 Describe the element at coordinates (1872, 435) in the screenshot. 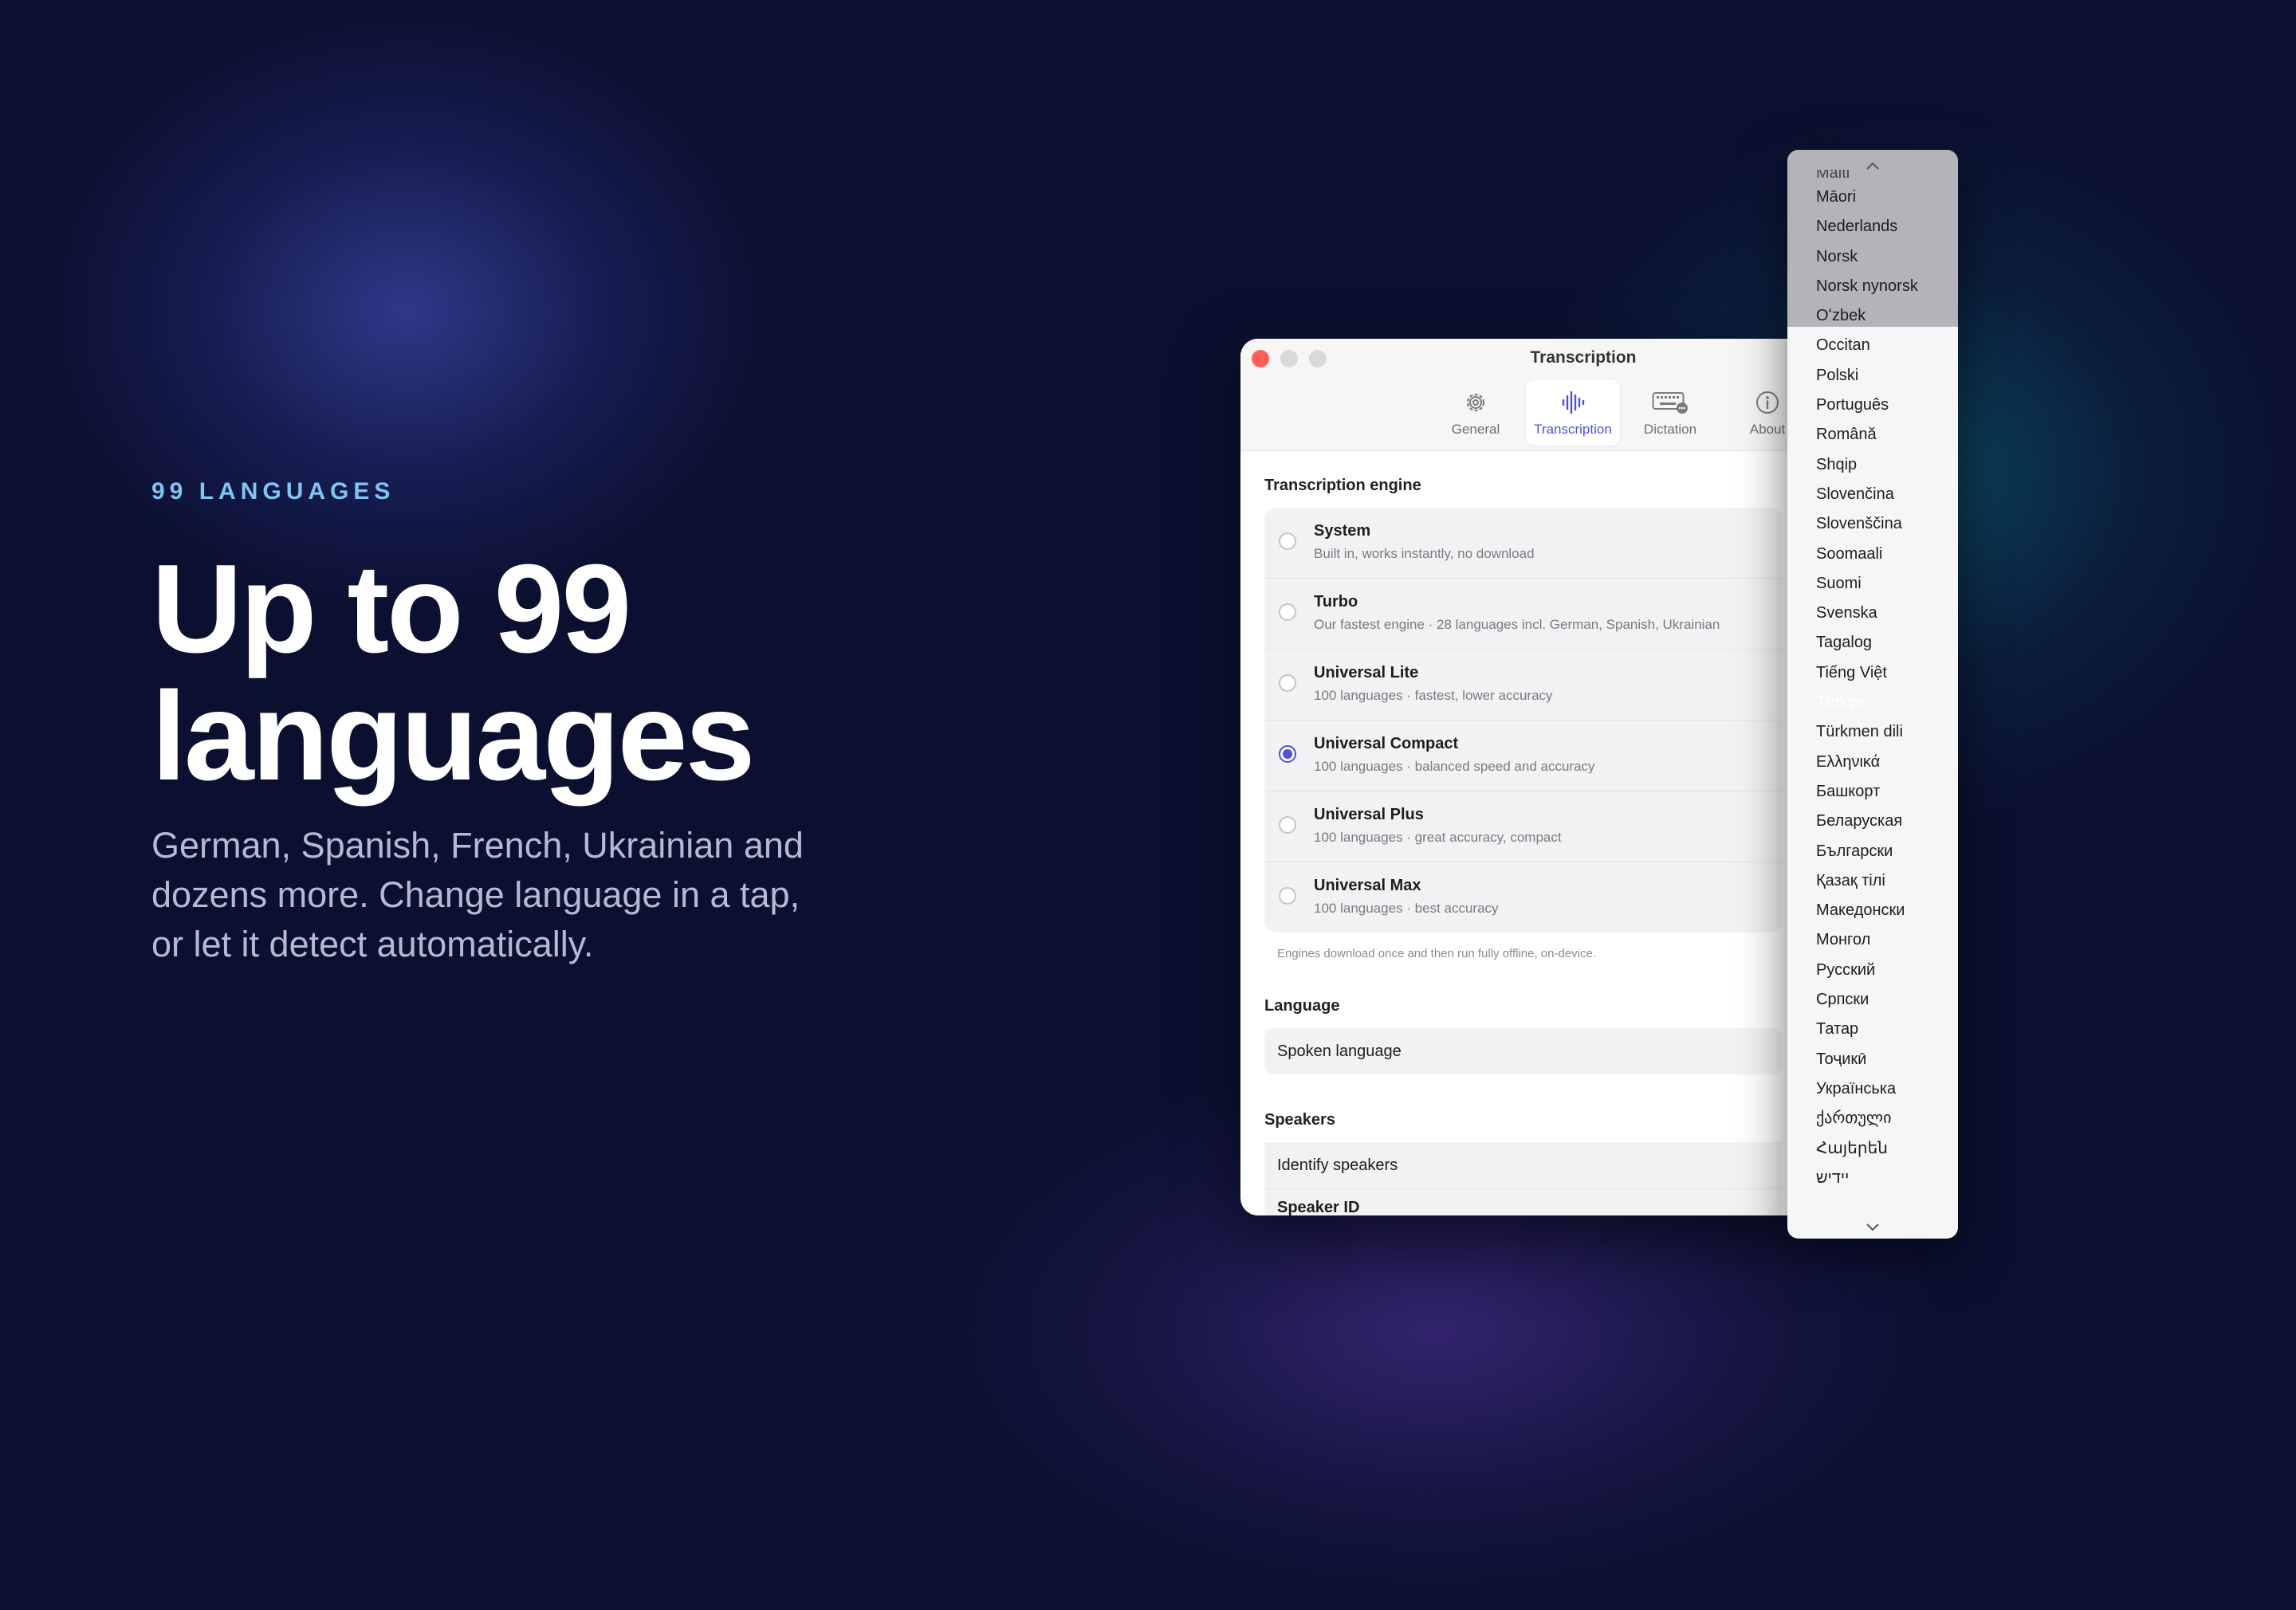

I see `language-item: Română` at that location.